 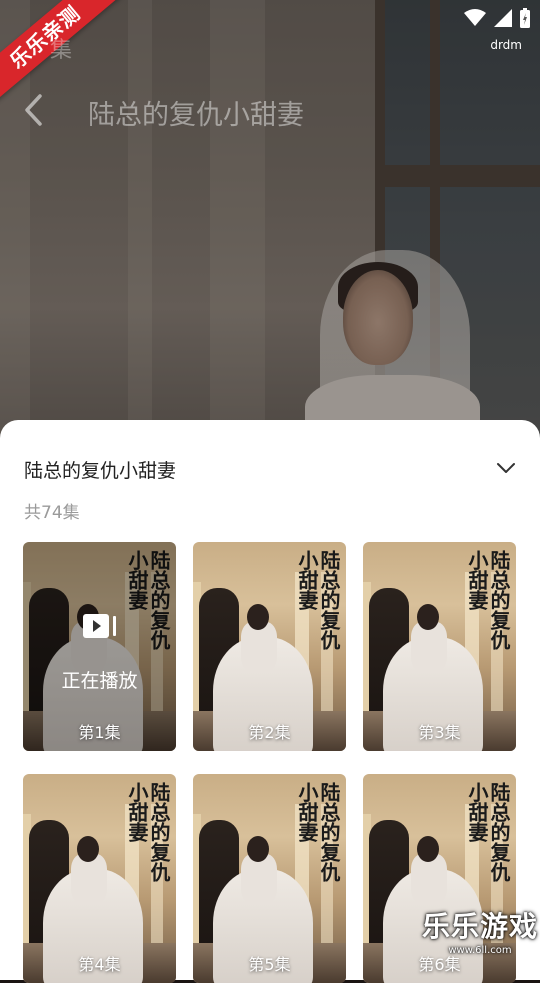 I want to click on episode-card: 陆总的复仇小甜妻 第4集, so click(x=99, y=878).